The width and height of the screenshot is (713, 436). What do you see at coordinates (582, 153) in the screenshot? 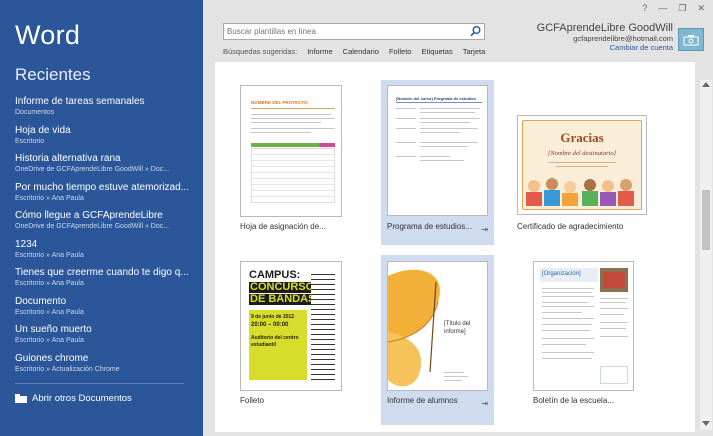
I see `thumb-cert-recipient: [Nombre del destinatario]` at bounding box center [582, 153].